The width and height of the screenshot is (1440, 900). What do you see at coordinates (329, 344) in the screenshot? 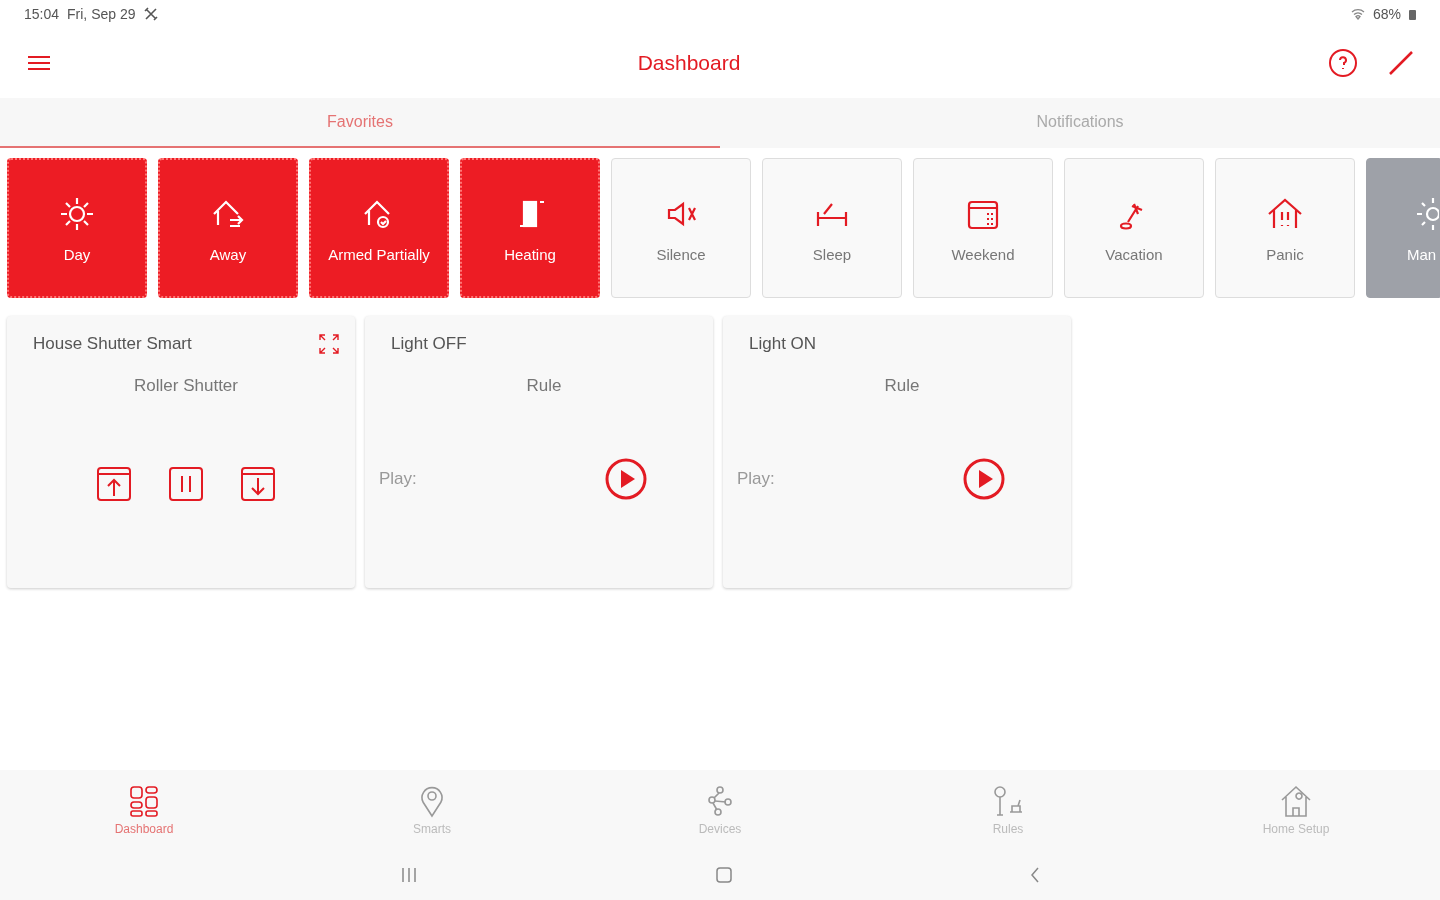
I see `expand-icon` at bounding box center [329, 344].